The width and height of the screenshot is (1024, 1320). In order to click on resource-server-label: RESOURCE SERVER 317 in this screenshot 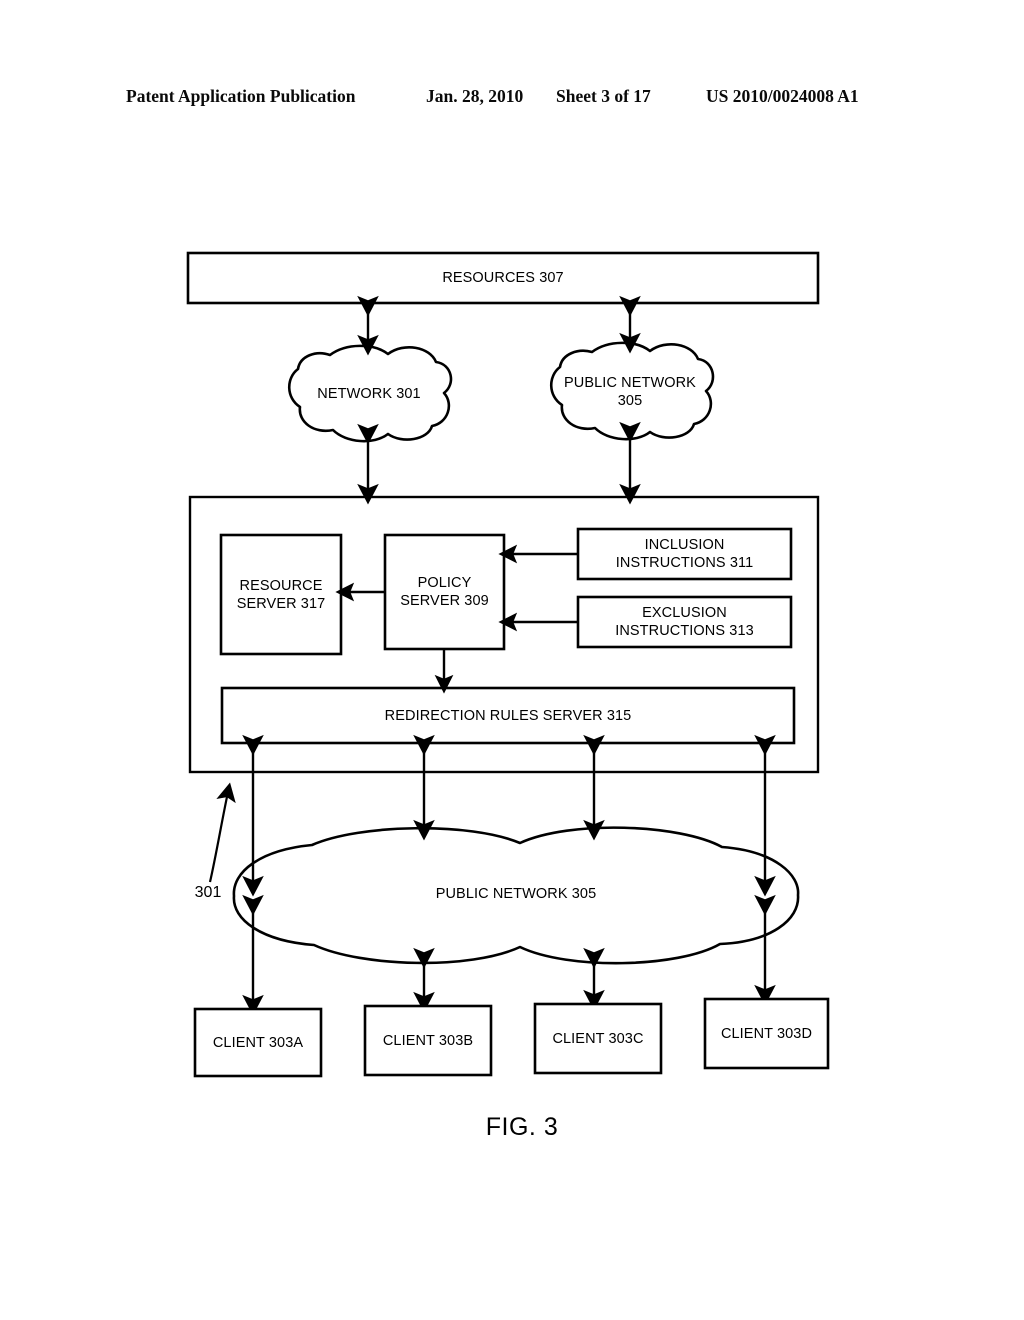, I will do `click(281, 594)`.